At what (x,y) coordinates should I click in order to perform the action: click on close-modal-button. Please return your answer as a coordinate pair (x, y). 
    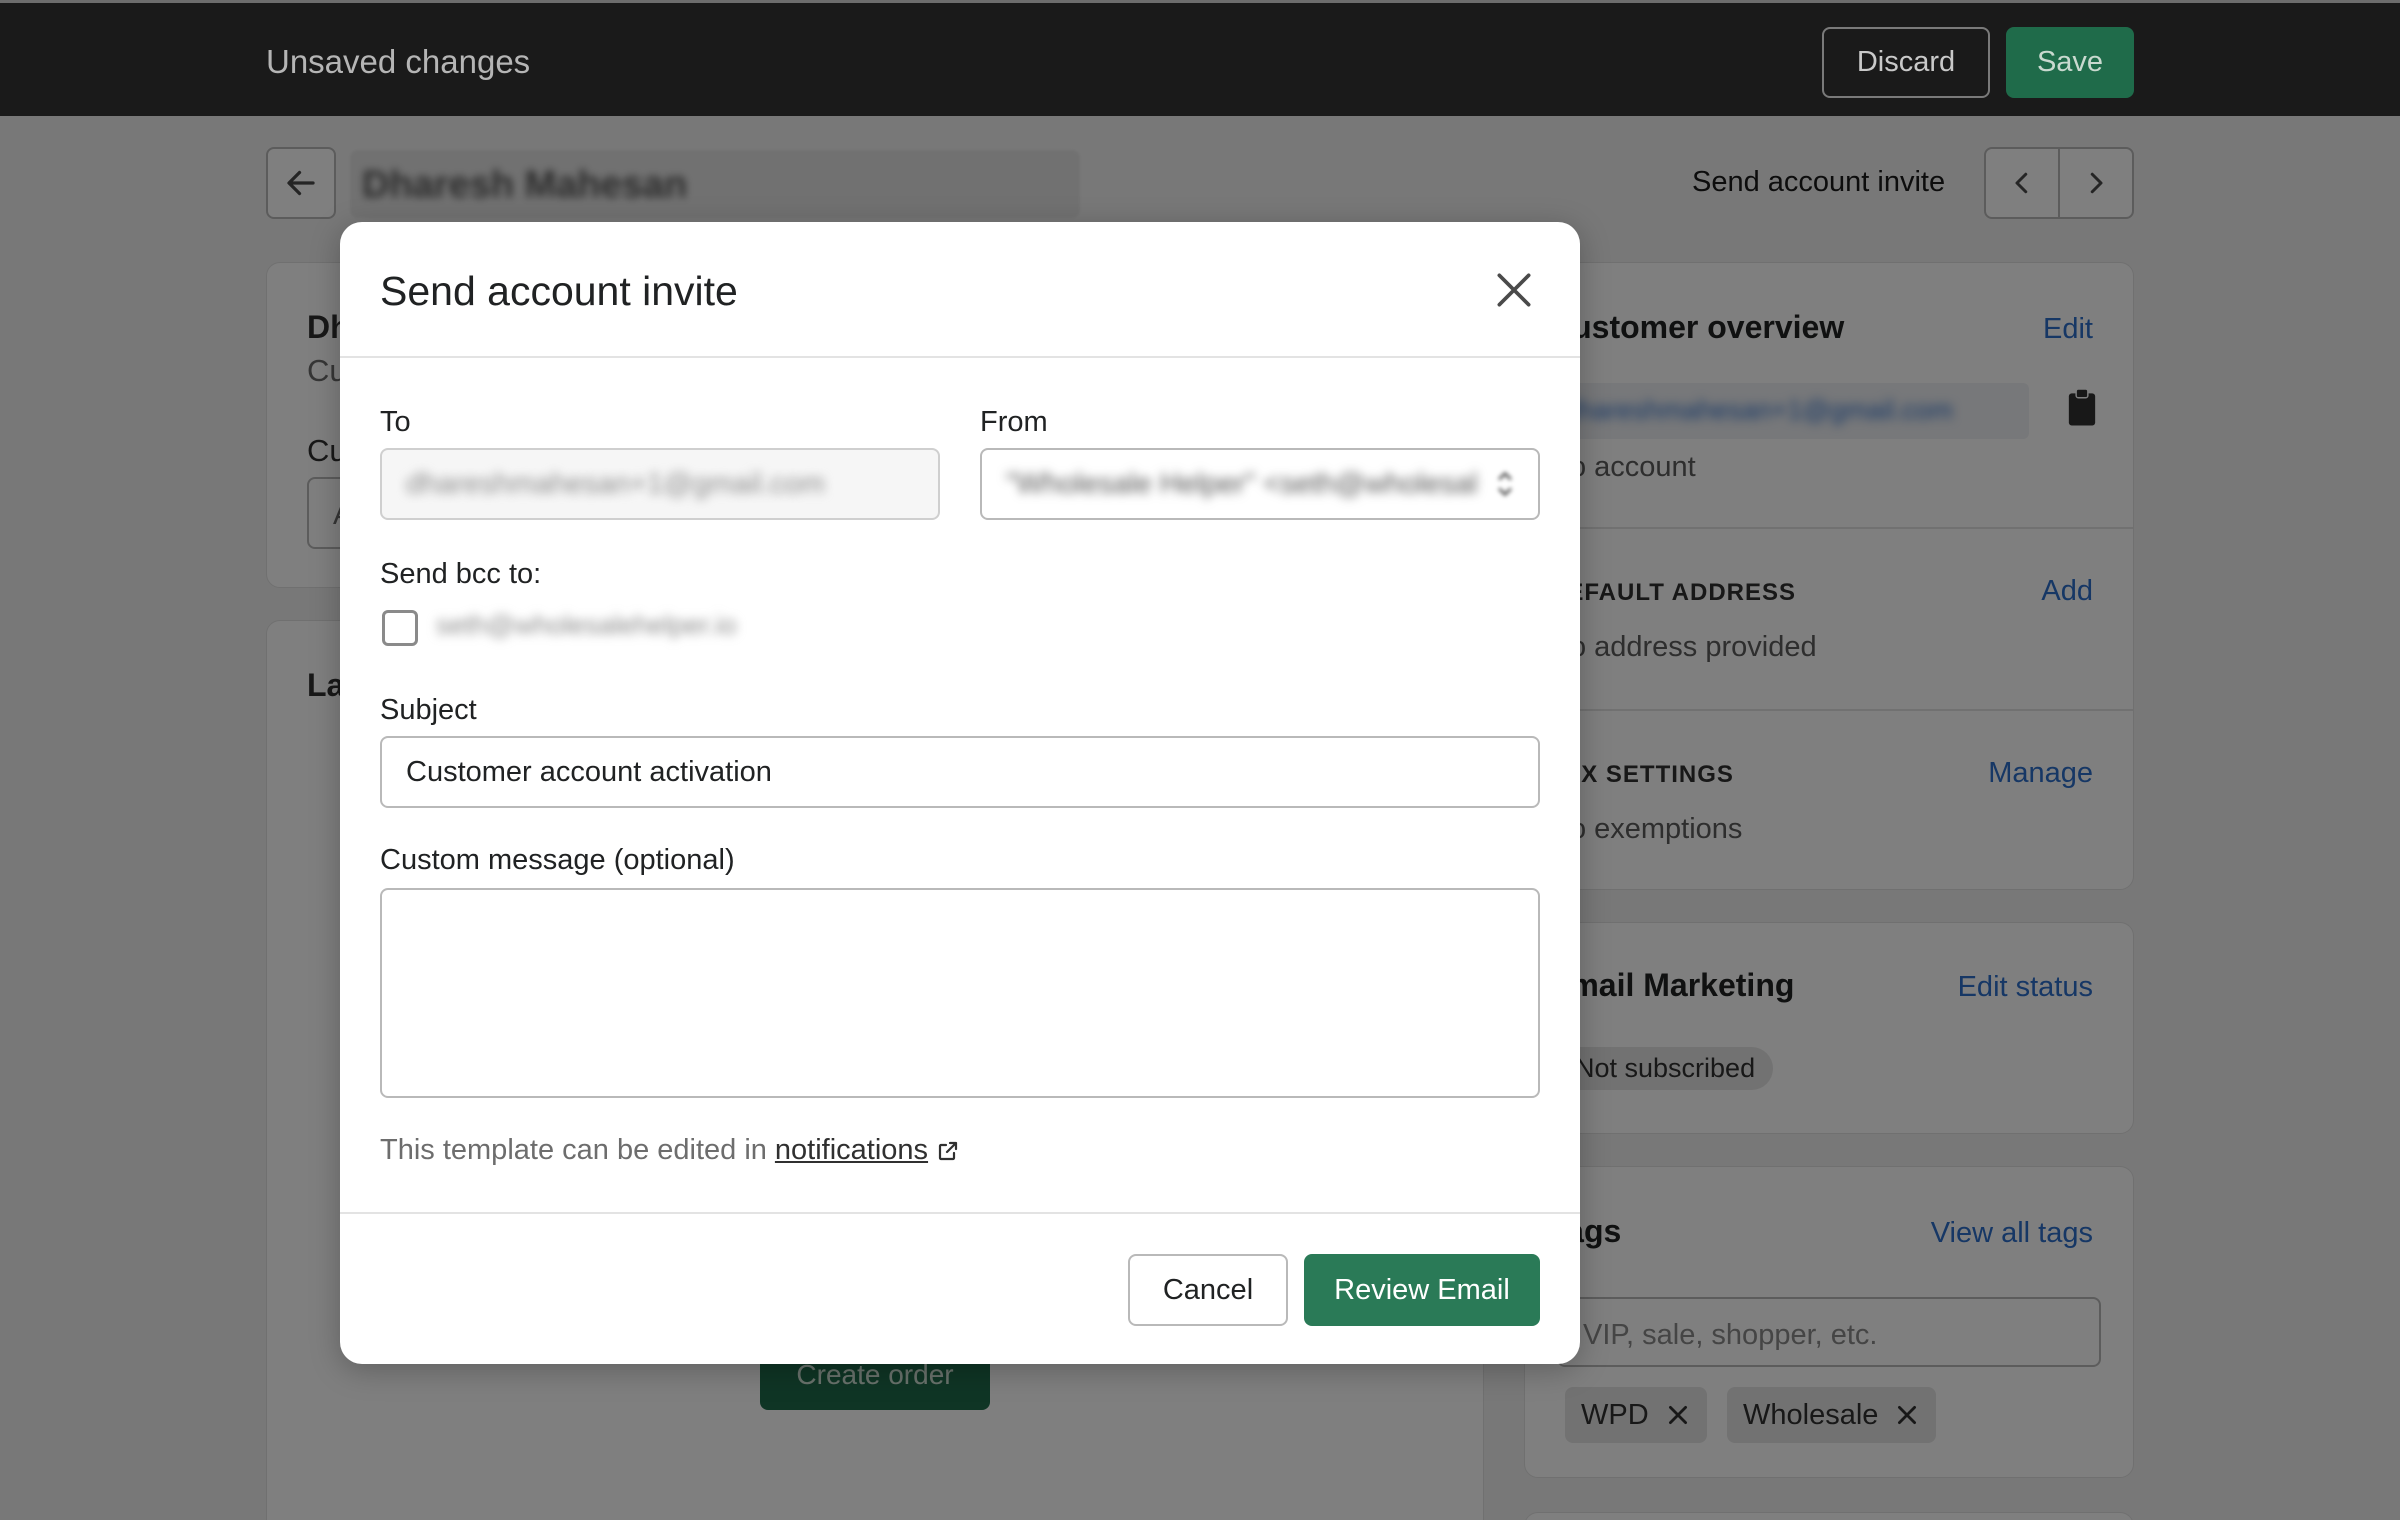
    Looking at the image, I should click on (1514, 290).